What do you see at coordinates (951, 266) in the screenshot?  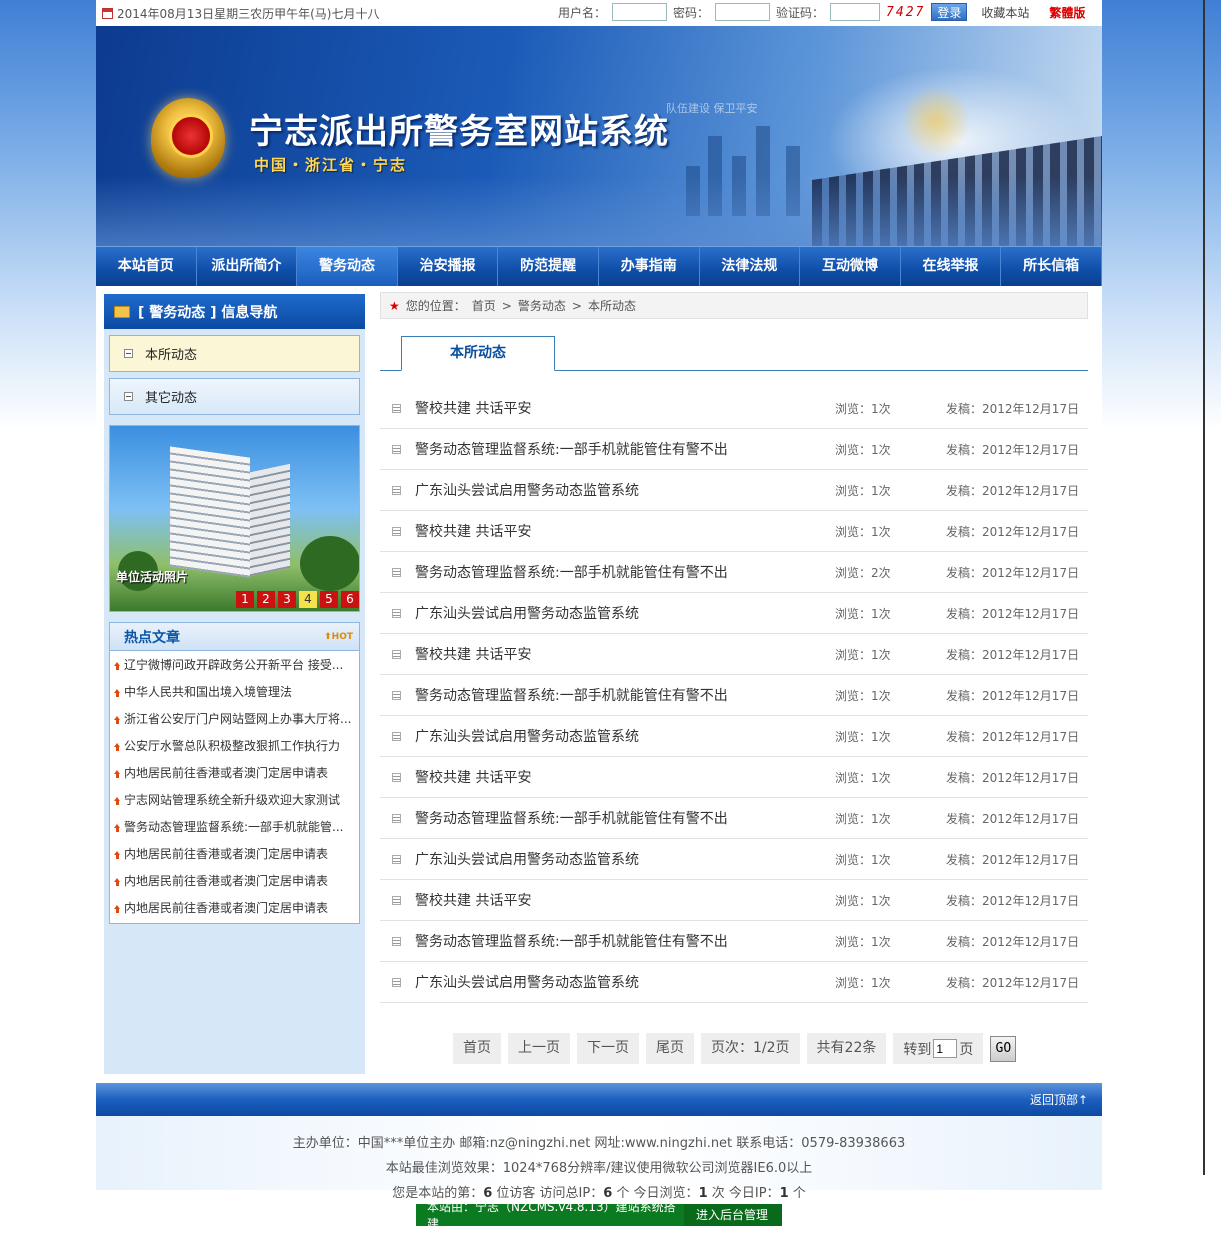 I see `nav-item: 在线举报` at bounding box center [951, 266].